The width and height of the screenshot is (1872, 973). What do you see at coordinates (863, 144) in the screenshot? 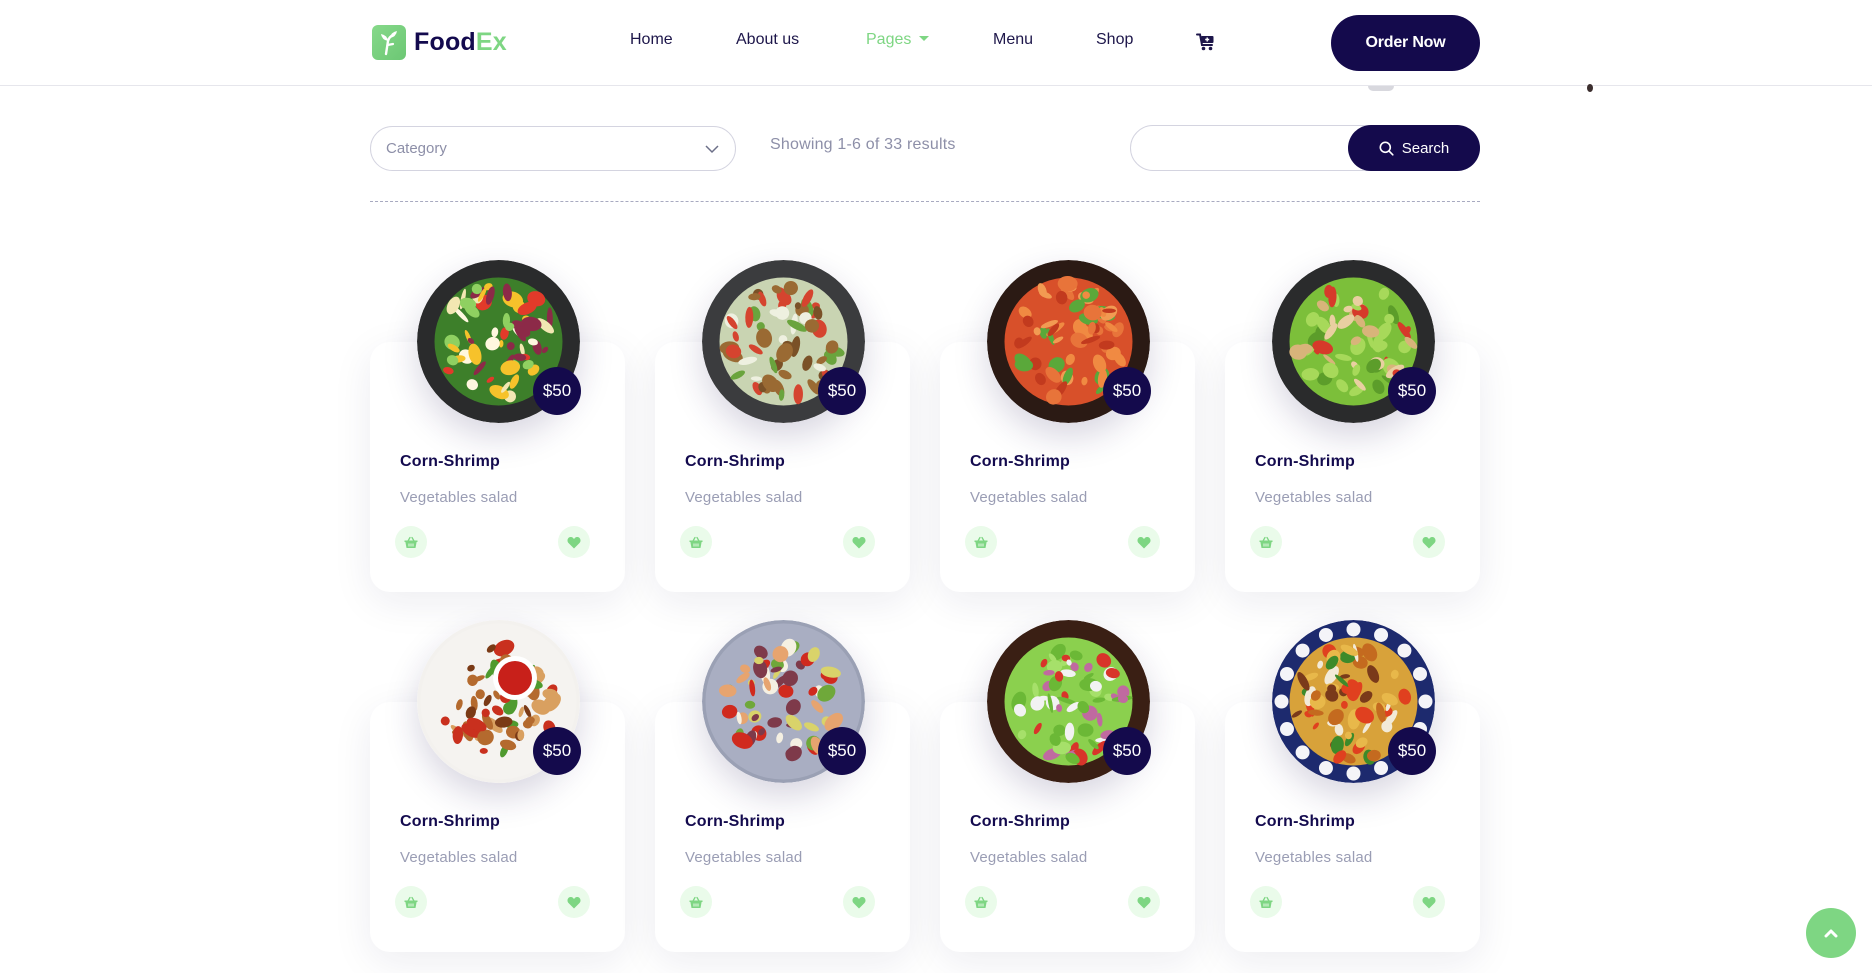
I see `results-count: Showing 1-6 of 33 results` at bounding box center [863, 144].